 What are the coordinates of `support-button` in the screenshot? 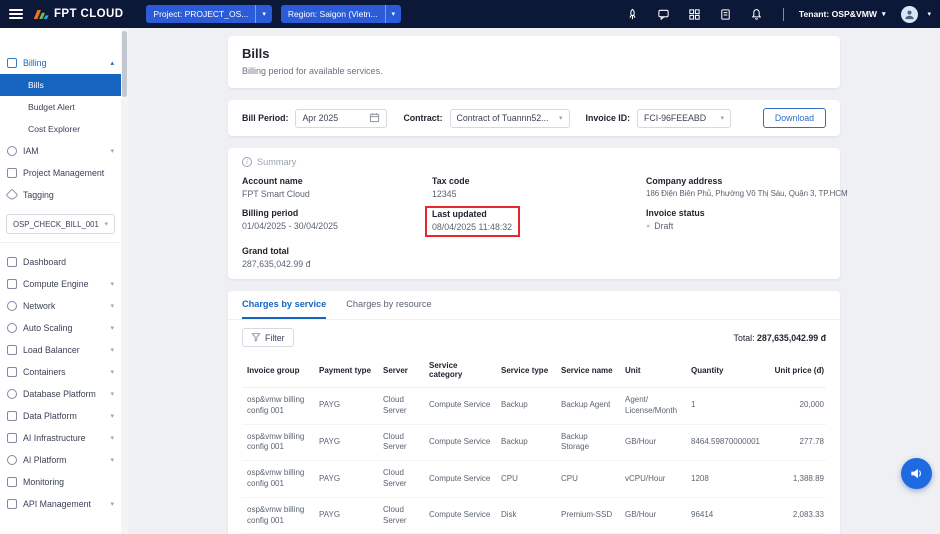 It's located at (916, 473).